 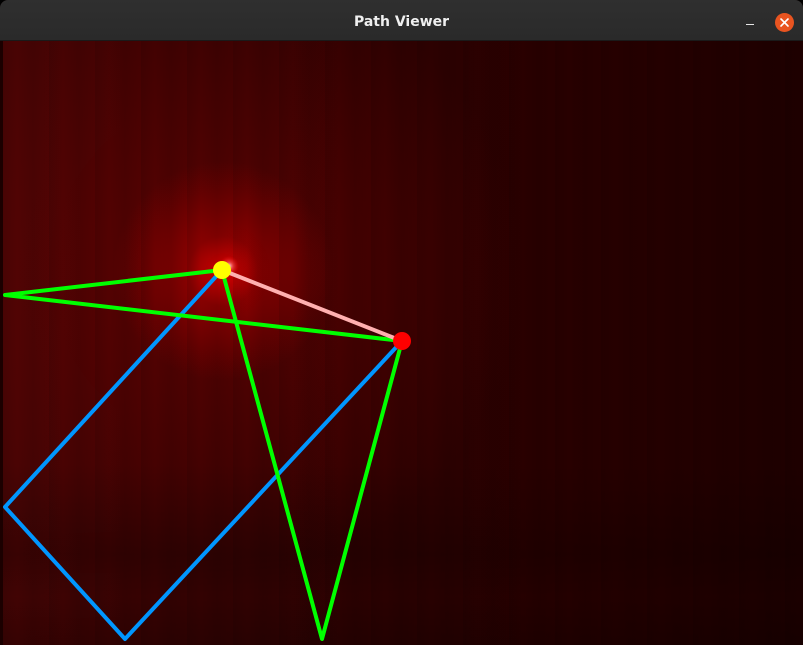 I want to click on close-icon, so click(x=784, y=22).